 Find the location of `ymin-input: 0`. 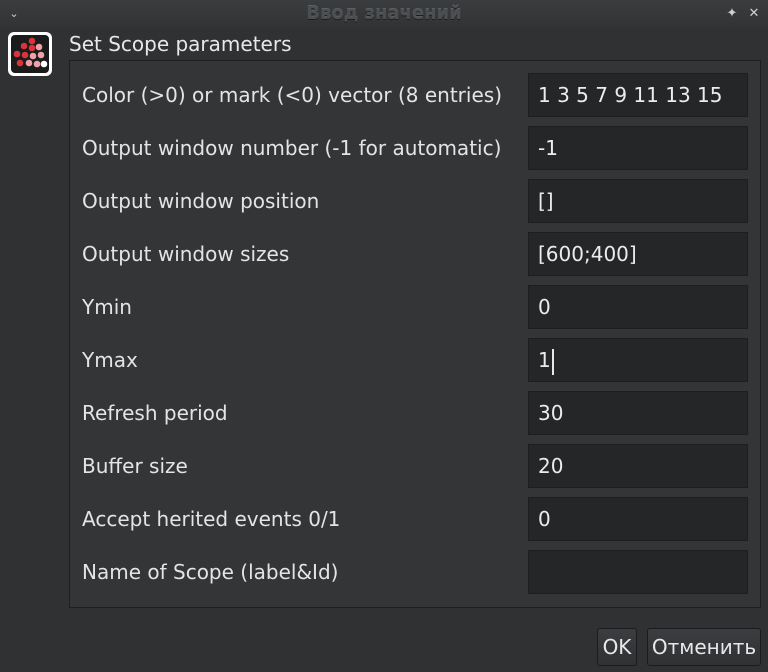

ymin-input: 0 is located at coordinates (638, 307).